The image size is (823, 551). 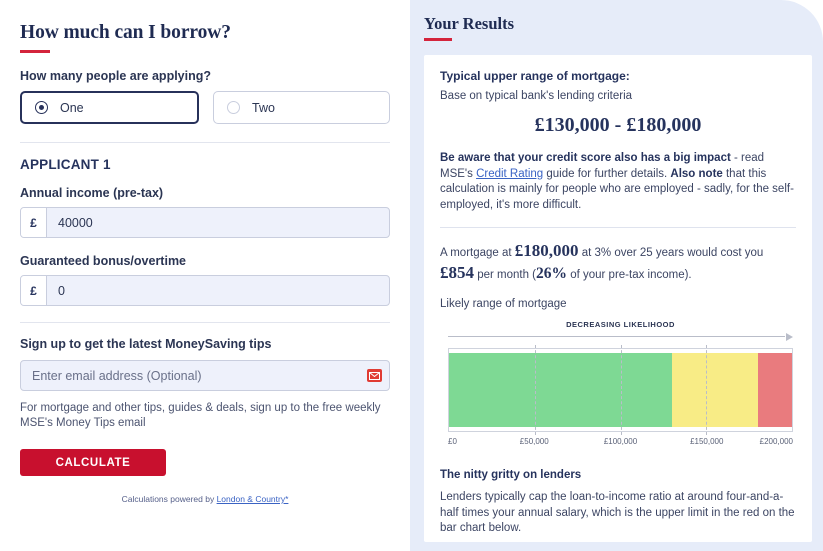 I want to click on section-divider, so click(x=205, y=142).